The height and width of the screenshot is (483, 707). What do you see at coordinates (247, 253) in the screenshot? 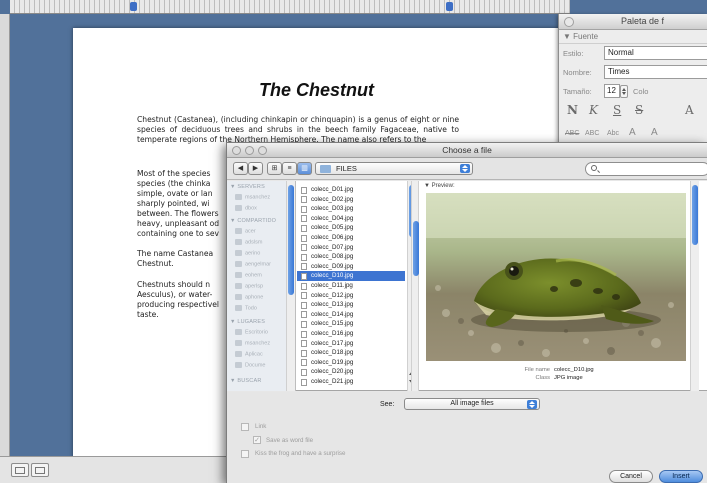
I see `sidebar-item: aerino` at bounding box center [247, 253].